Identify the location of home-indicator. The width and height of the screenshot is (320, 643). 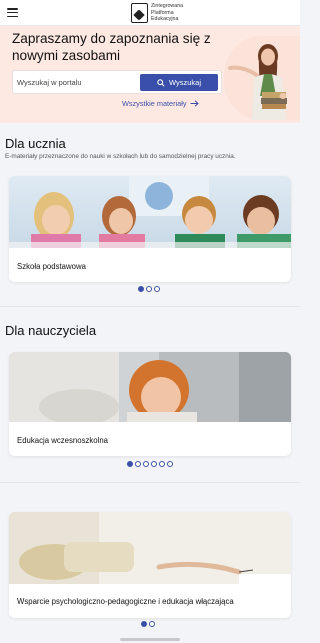
(150, 639).